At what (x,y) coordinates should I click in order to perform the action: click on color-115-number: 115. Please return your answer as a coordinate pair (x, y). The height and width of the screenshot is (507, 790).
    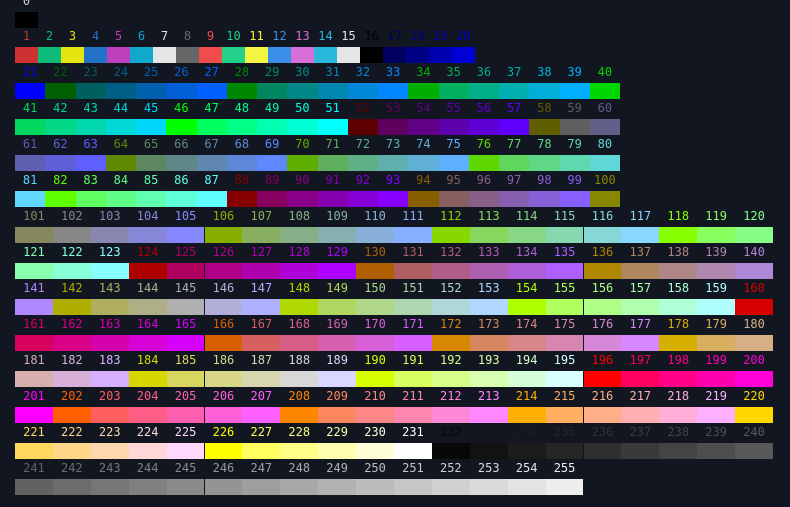
    Looking at the image, I should click on (564, 216).